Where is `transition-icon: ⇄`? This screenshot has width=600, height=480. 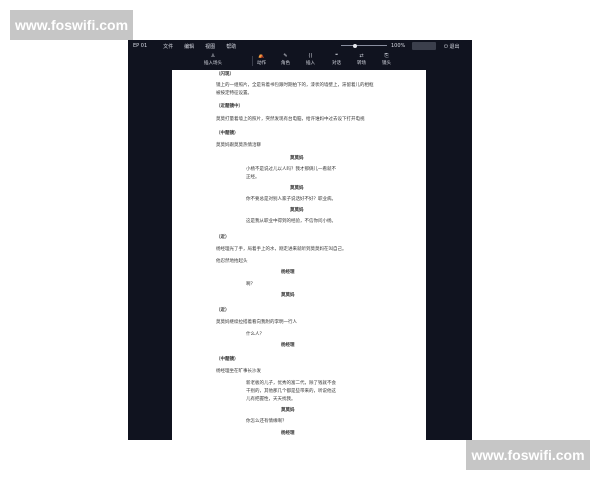
transition-icon: ⇄ is located at coordinates (361, 56).